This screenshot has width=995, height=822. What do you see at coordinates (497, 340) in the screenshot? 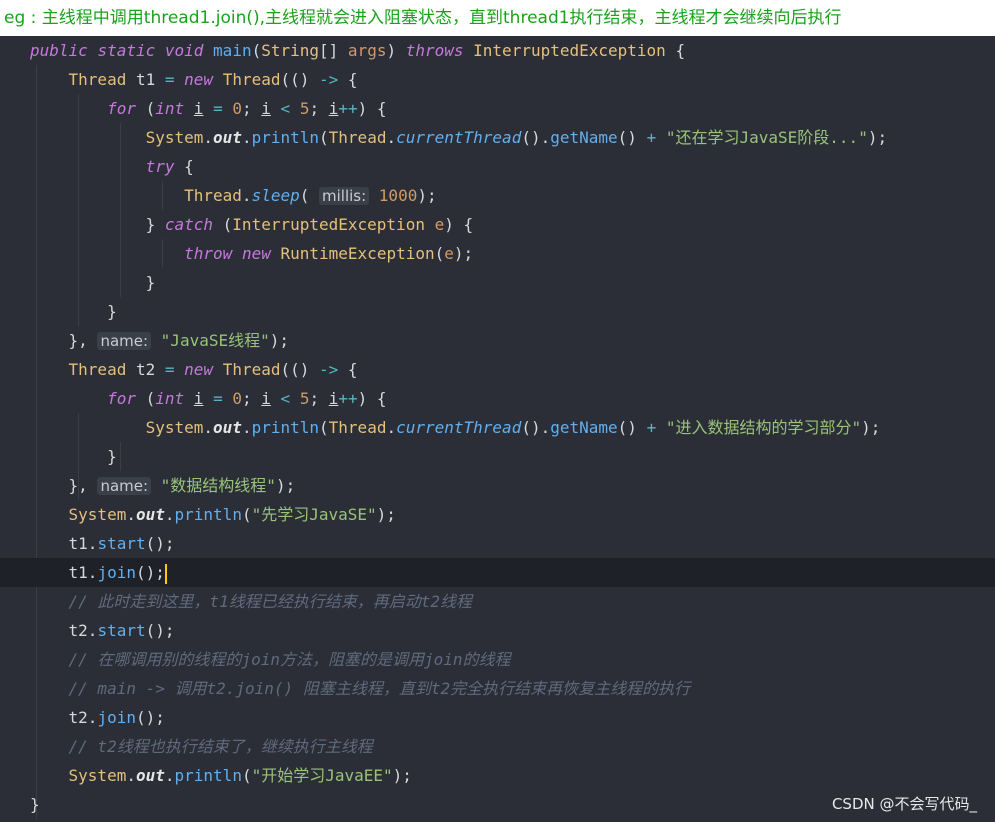
I see `code-line: }, name: "JavaSE线程");` at bounding box center [497, 340].